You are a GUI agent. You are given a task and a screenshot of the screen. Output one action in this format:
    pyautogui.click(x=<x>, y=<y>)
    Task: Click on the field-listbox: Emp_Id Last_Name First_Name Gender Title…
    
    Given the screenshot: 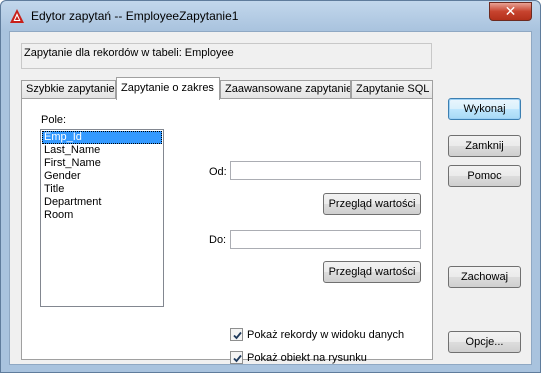 What is the action you would take?
    pyautogui.click(x=102, y=218)
    